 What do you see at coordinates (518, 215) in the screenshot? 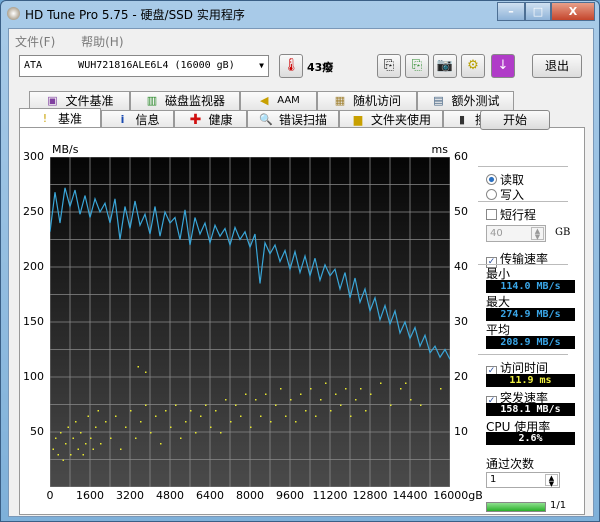
I see `short-stroke-label: 短行程` at bounding box center [518, 215].